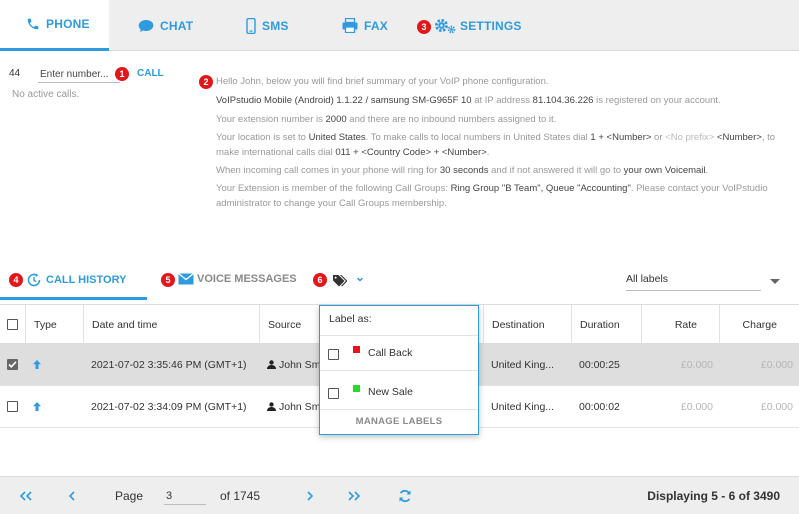 The image size is (799, 514). I want to click on callout-badge-4: 4, so click(16, 280).